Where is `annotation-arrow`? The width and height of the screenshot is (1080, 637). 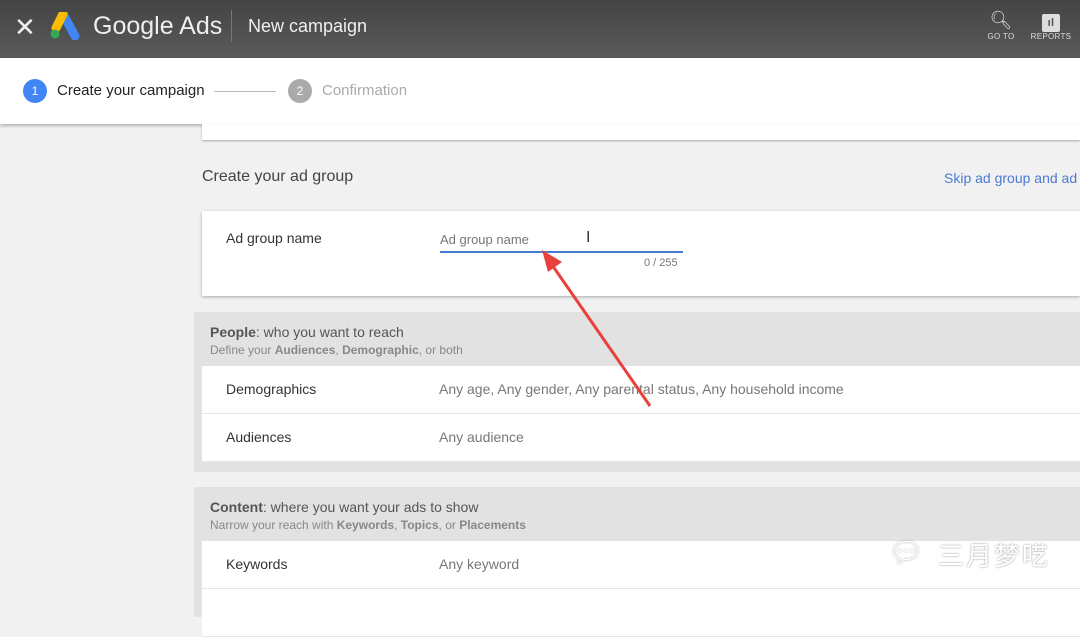
annotation-arrow is located at coordinates (597, 328).